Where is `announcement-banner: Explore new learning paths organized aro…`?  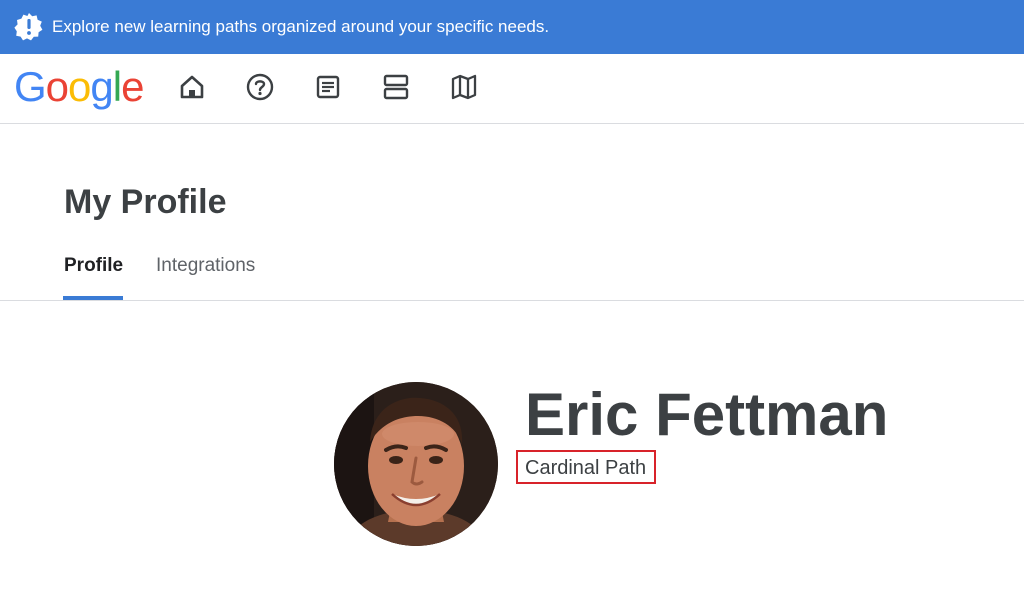 announcement-banner: Explore new learning paths organized aro… is located at coordinates (512, 27).